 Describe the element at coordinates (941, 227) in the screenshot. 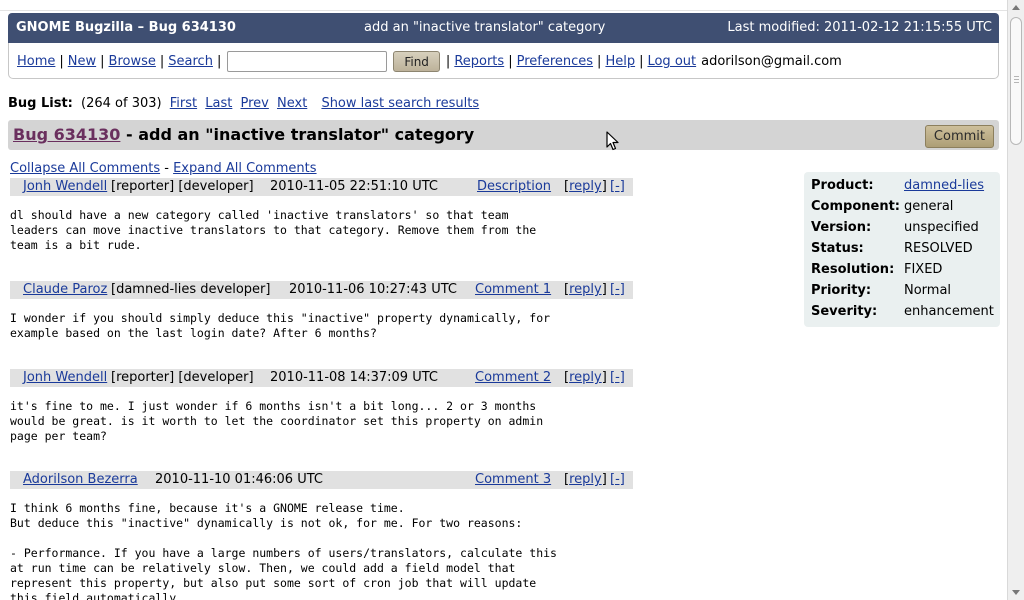

I see `field-value: unspecified` at that location.